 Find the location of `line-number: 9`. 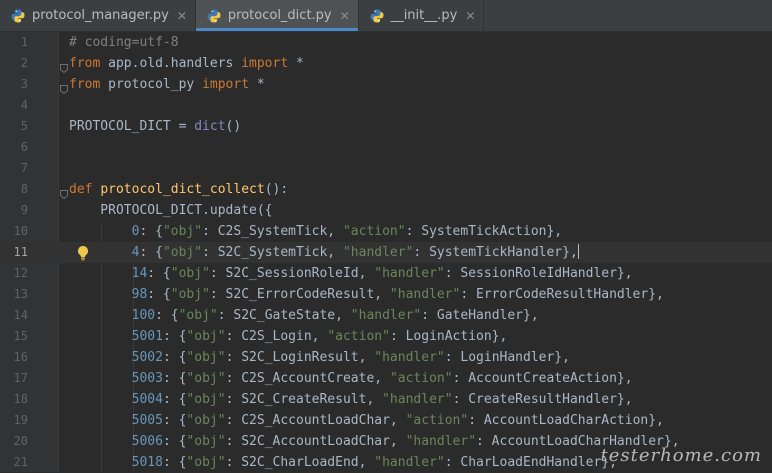

line-number: 9 is located at coordinates (24, 210).